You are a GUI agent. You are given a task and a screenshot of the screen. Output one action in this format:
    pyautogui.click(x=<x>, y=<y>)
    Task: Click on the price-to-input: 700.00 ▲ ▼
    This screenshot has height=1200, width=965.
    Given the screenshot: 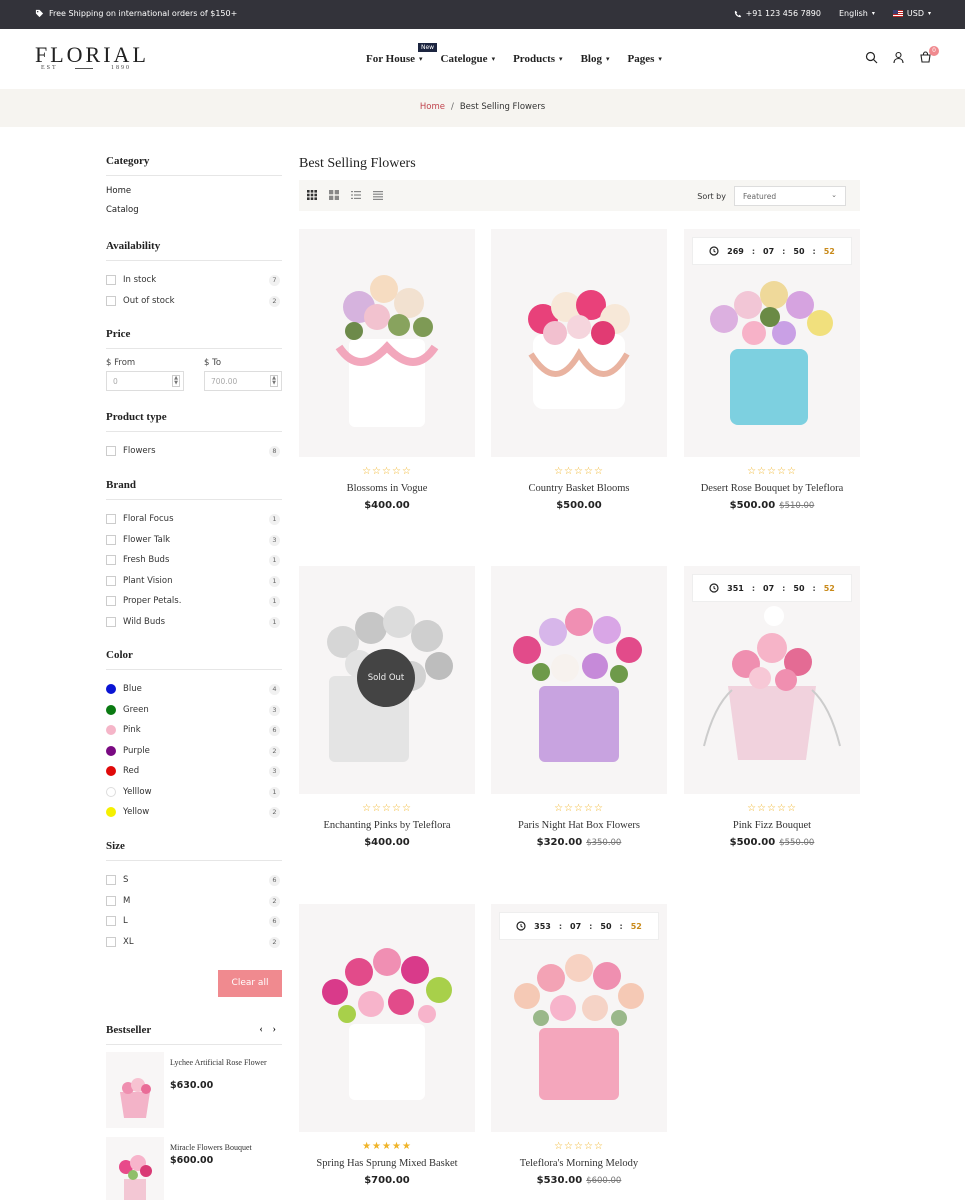 What is the action you would take?
    pyautogui.click(x=243, y=381)
    